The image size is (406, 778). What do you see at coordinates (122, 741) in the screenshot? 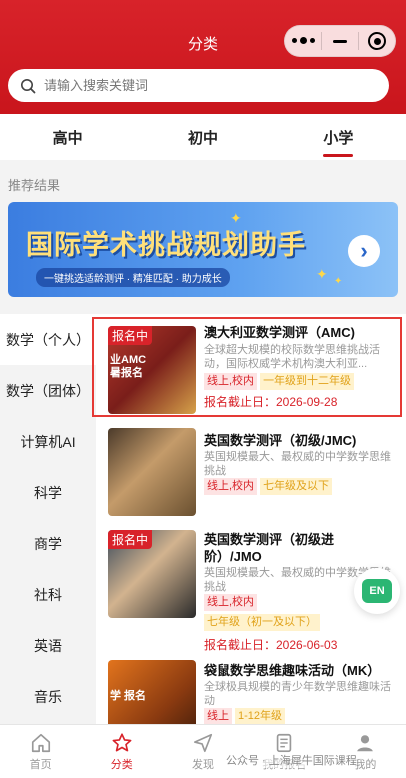
I see `star-icon` at bounding box center [122, 741].